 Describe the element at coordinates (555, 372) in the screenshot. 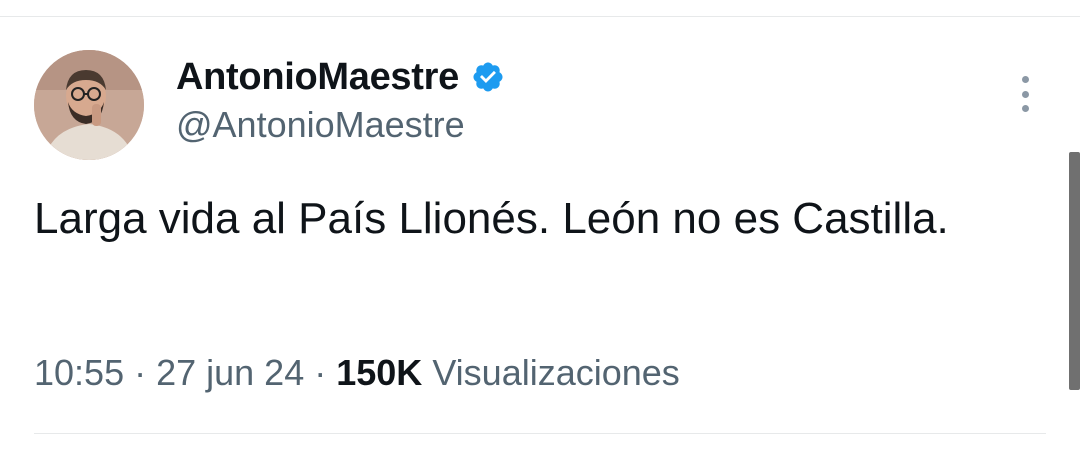

I see `views-label: Visualizaciones` at that location.